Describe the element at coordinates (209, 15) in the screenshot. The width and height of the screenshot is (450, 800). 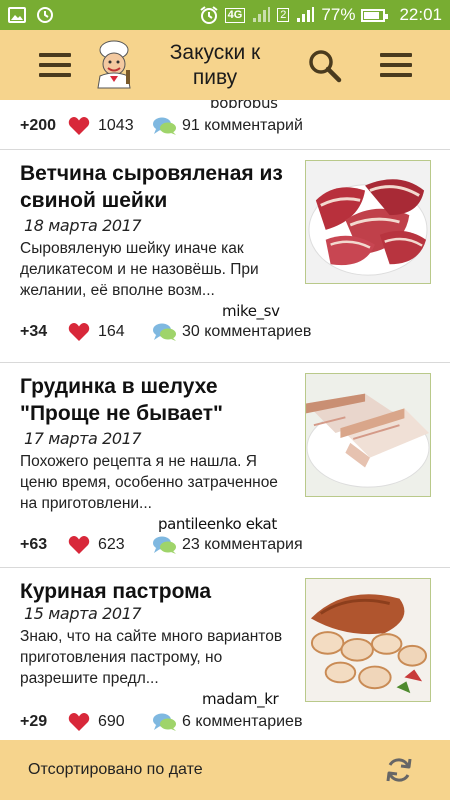
I see `alarm-icon` at that location.